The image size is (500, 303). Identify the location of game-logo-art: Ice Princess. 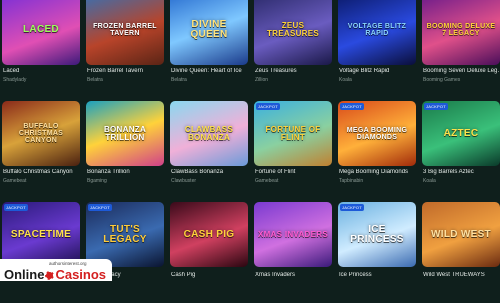
(377, 234).